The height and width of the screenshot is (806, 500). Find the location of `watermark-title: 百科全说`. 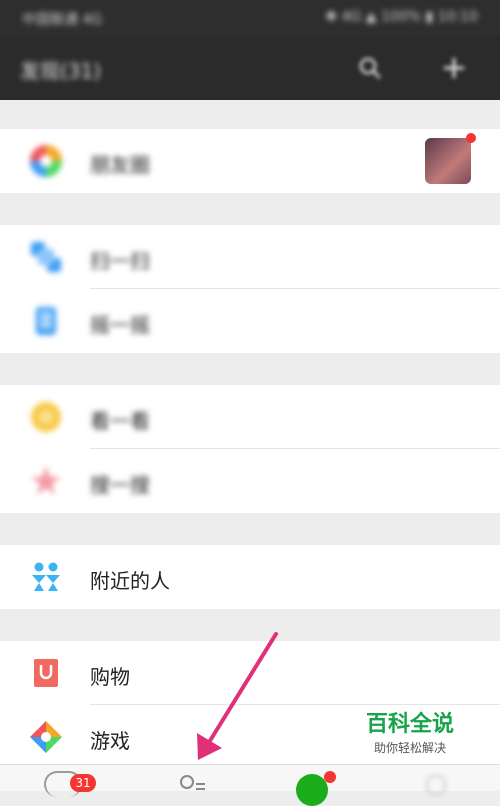

watermark-title: 百科全说 is located at coordinates (409, 724).